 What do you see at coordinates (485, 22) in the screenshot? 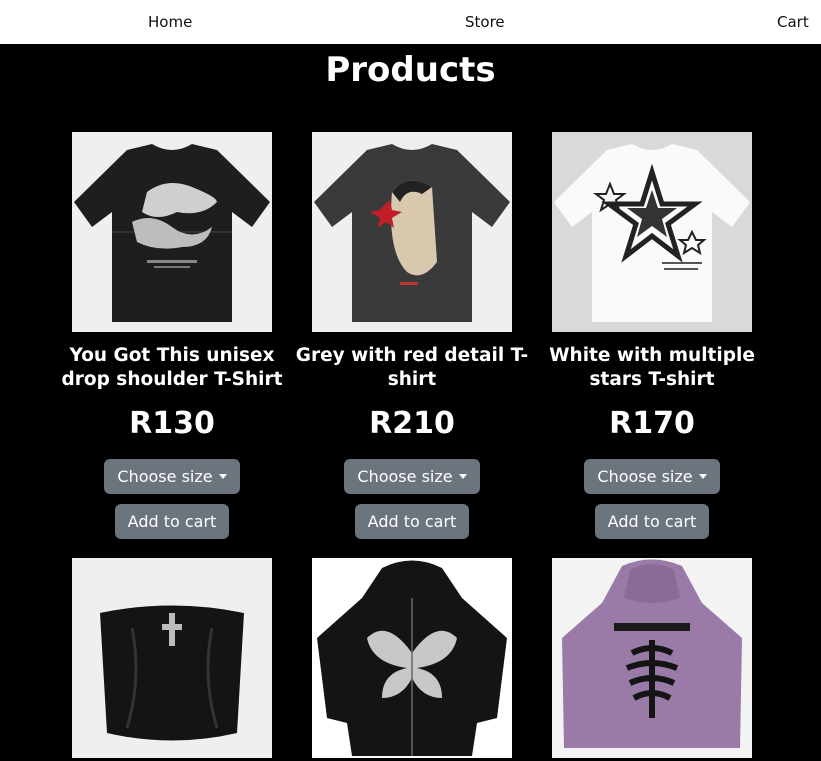
I see `nav-store-link: Store` at bounding box center [485, 22].